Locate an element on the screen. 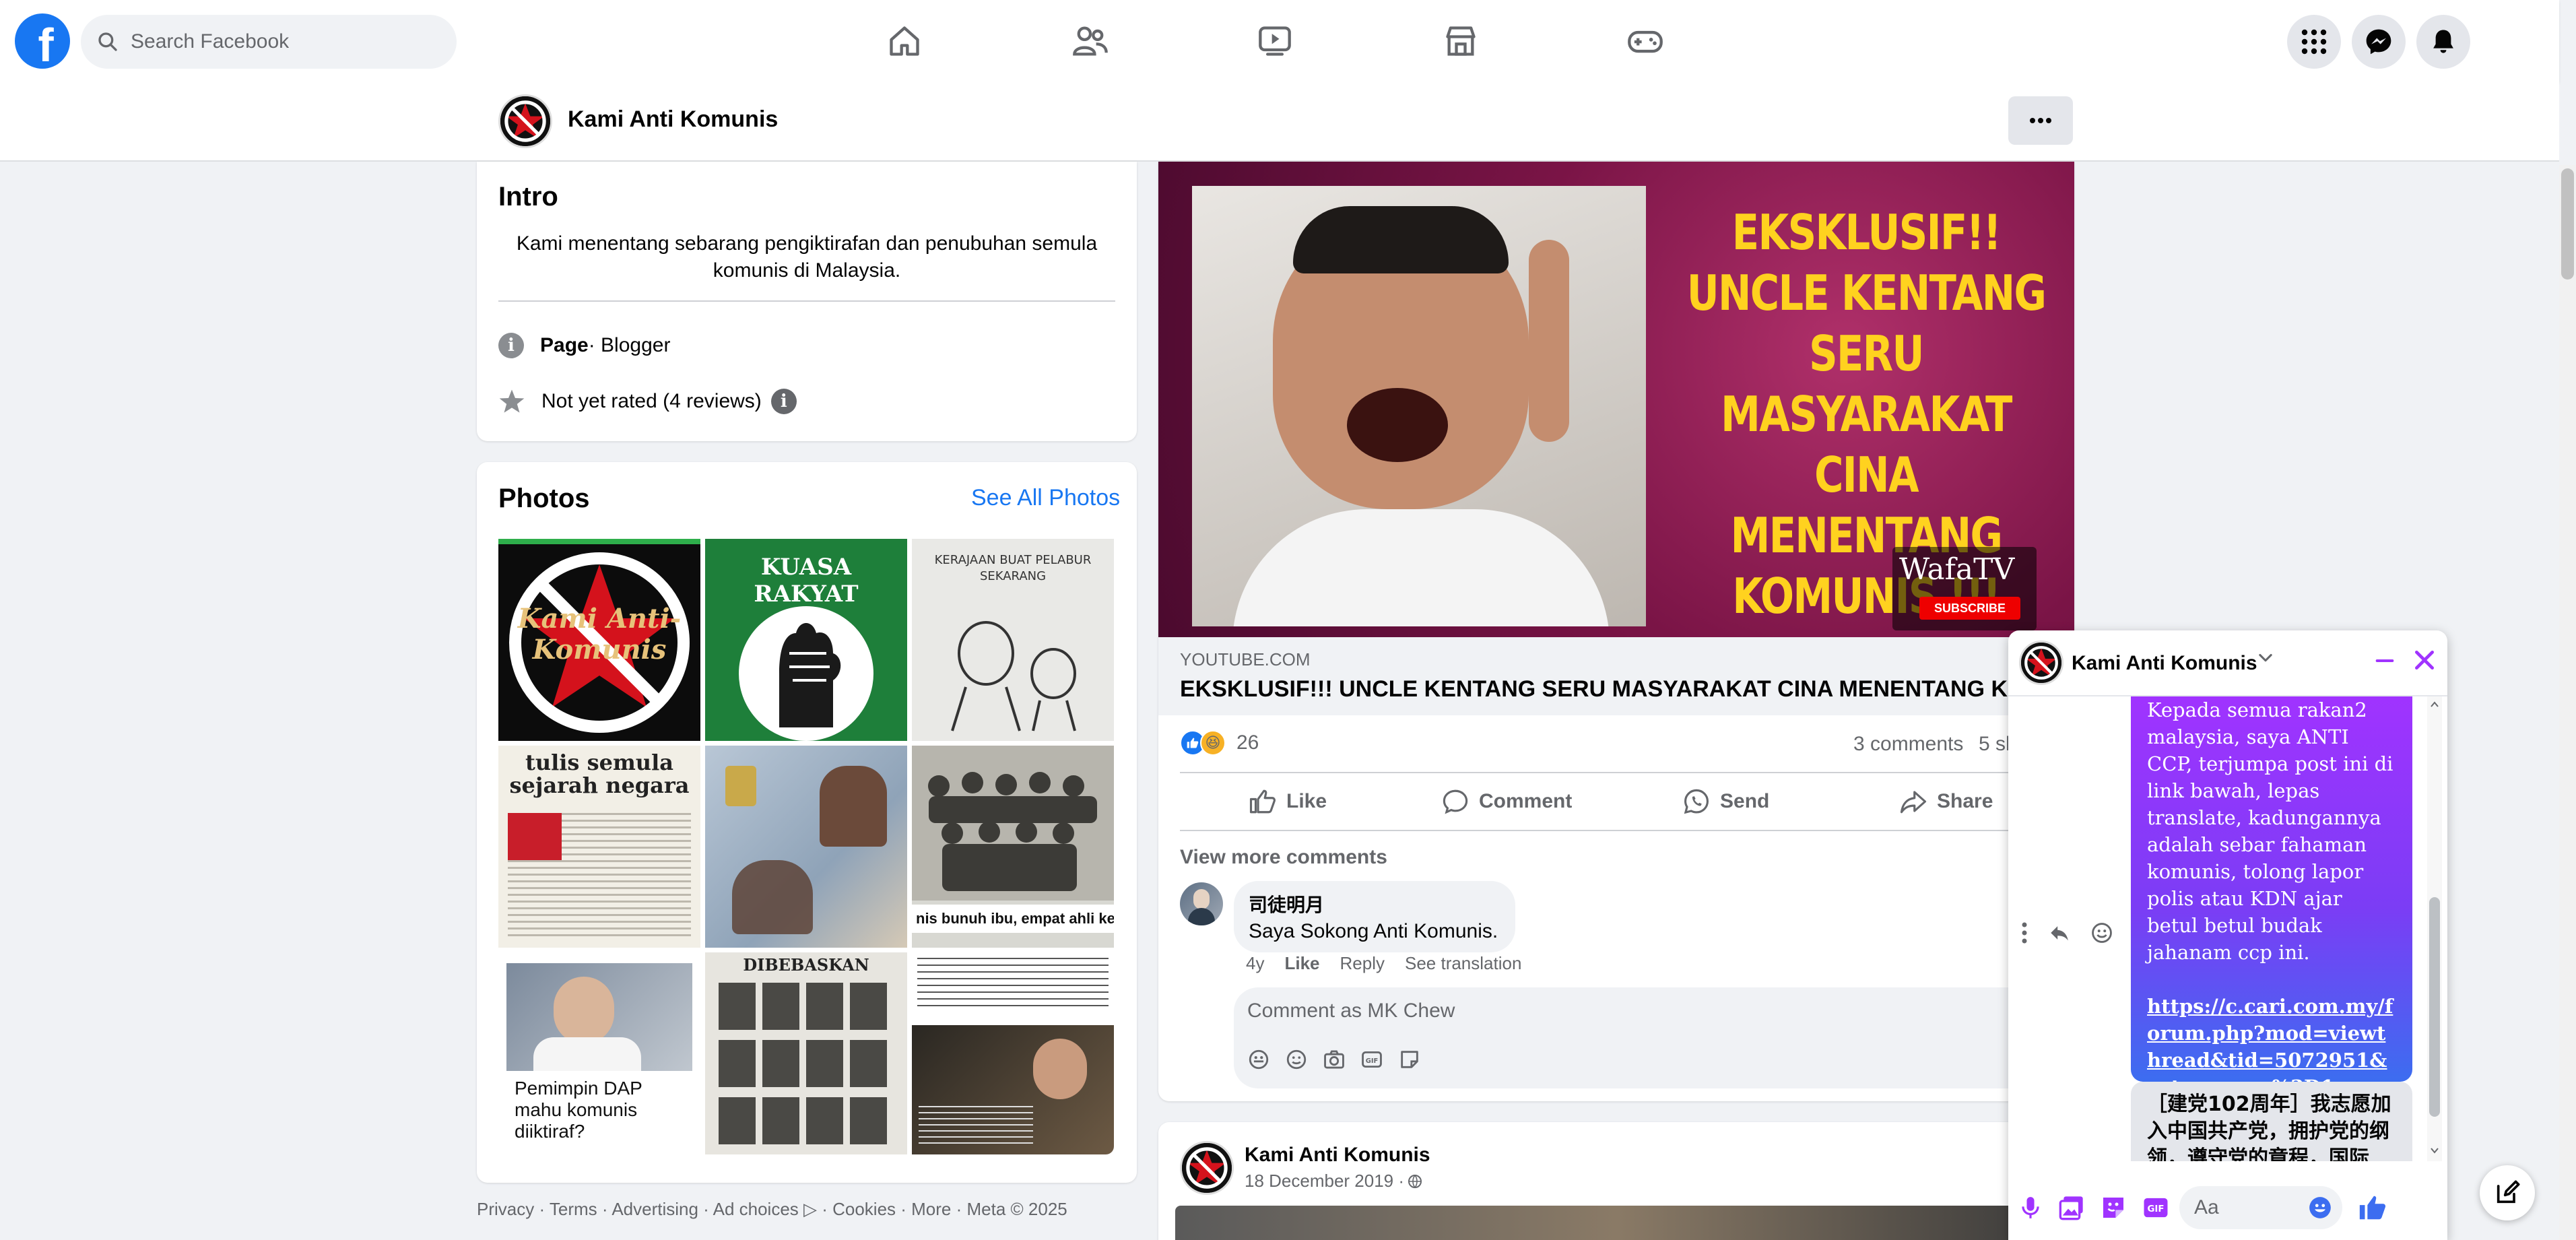  speaker-mouth is located at coordinates (1397, 425).